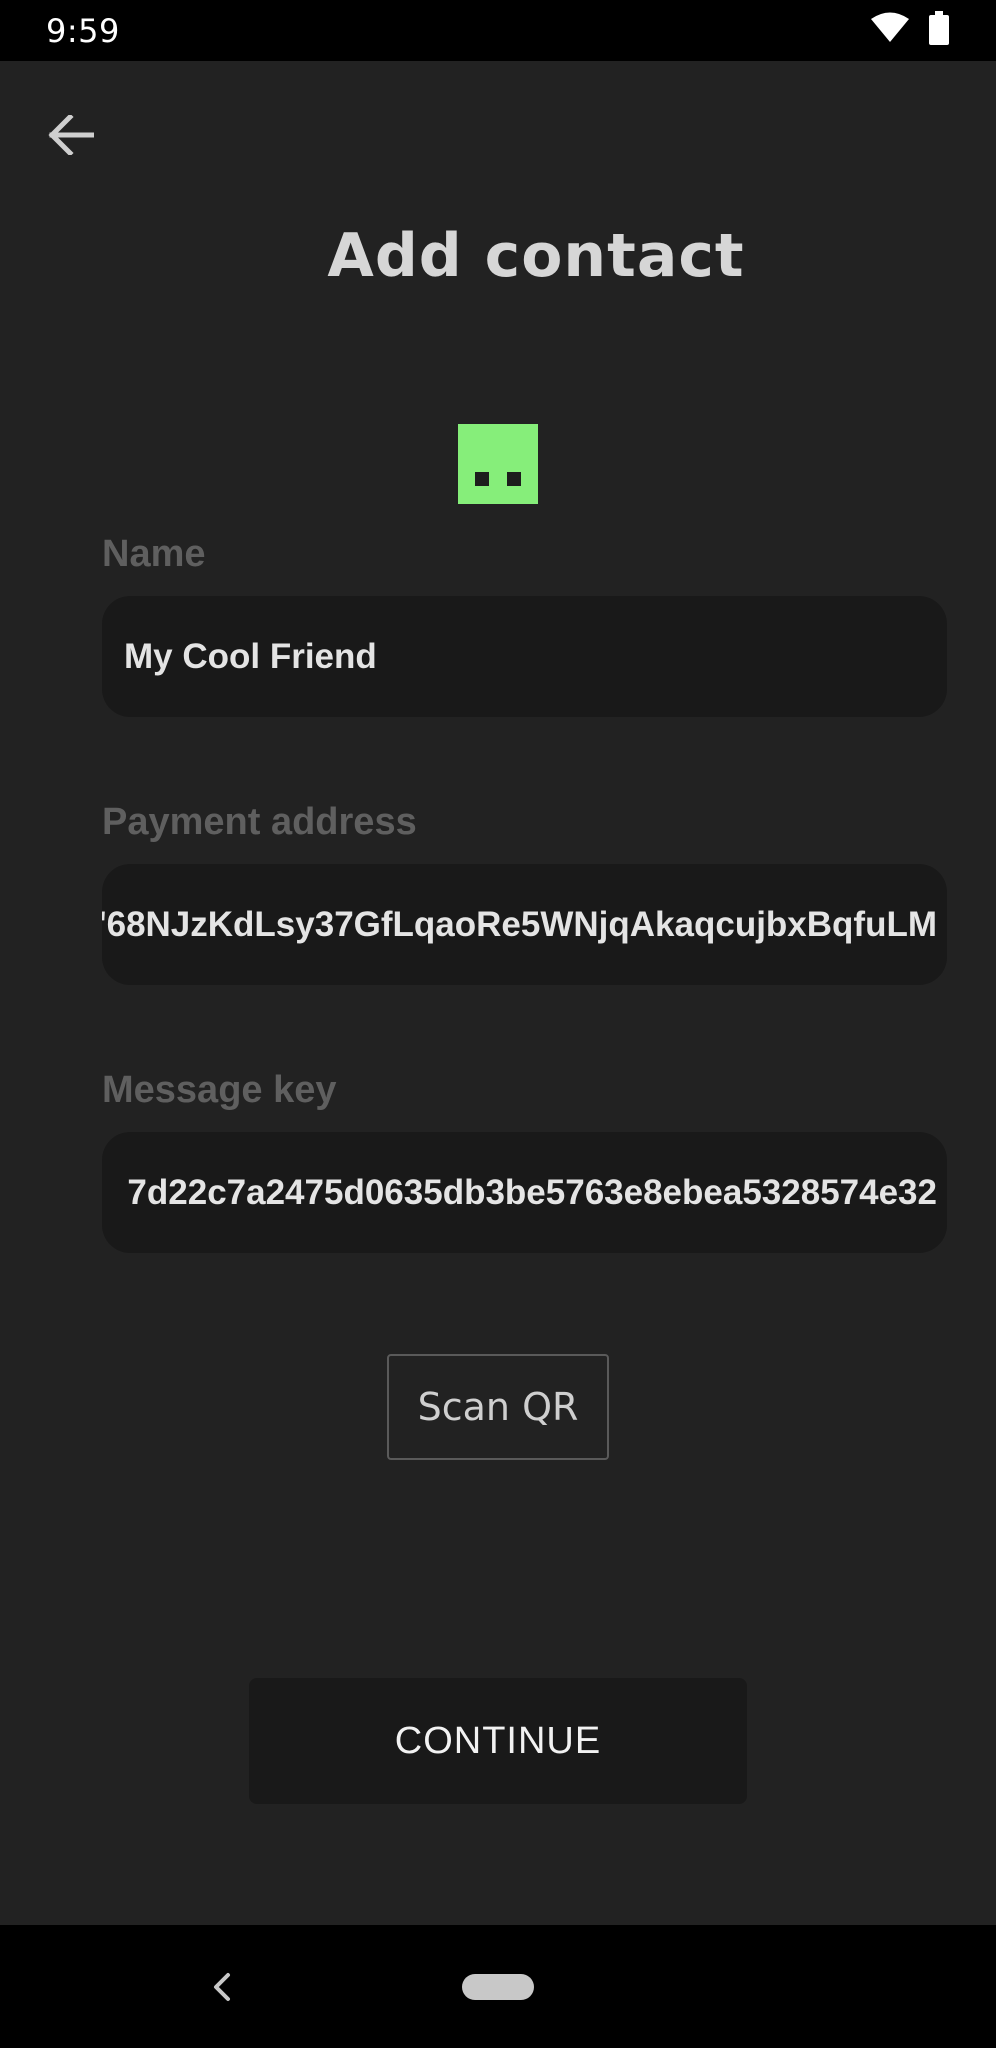  I want to click on status-icons, so click(910, 30).